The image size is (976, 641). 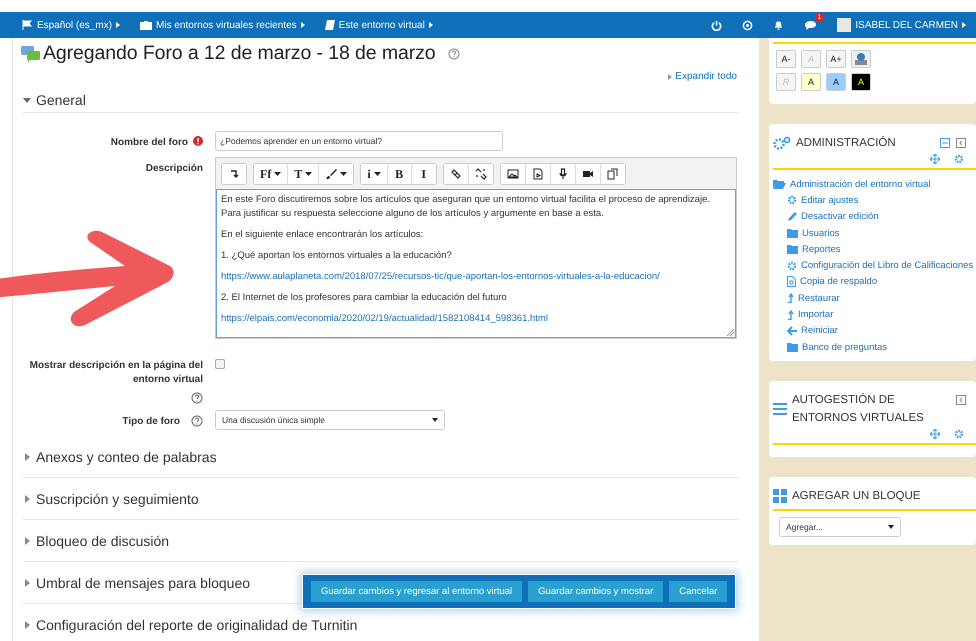 I want to click on tree-item: Banco de preguntas, so click(x=830, y=347).